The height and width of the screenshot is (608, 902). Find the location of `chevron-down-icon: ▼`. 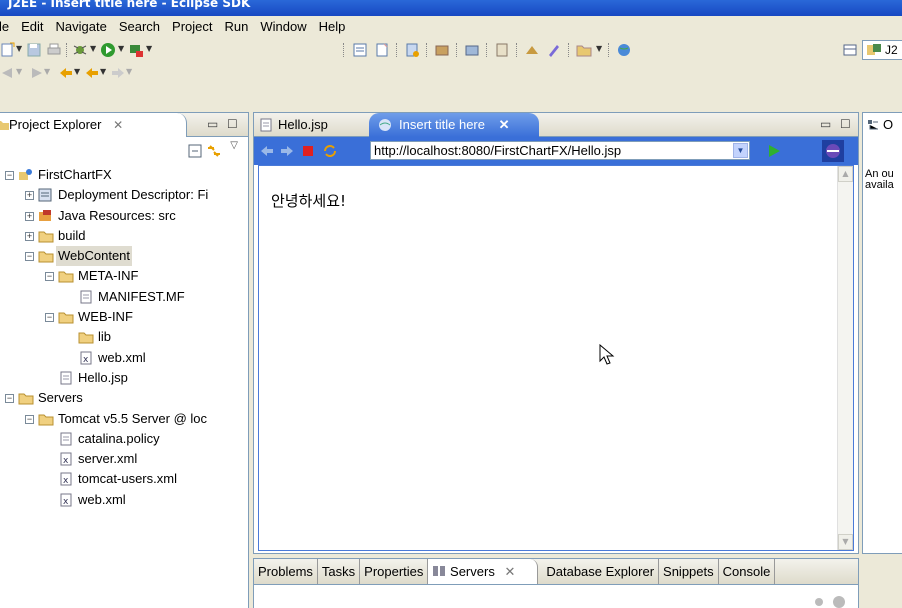

chevron-down-icon: ▼ is located at coordinates (740, 150).